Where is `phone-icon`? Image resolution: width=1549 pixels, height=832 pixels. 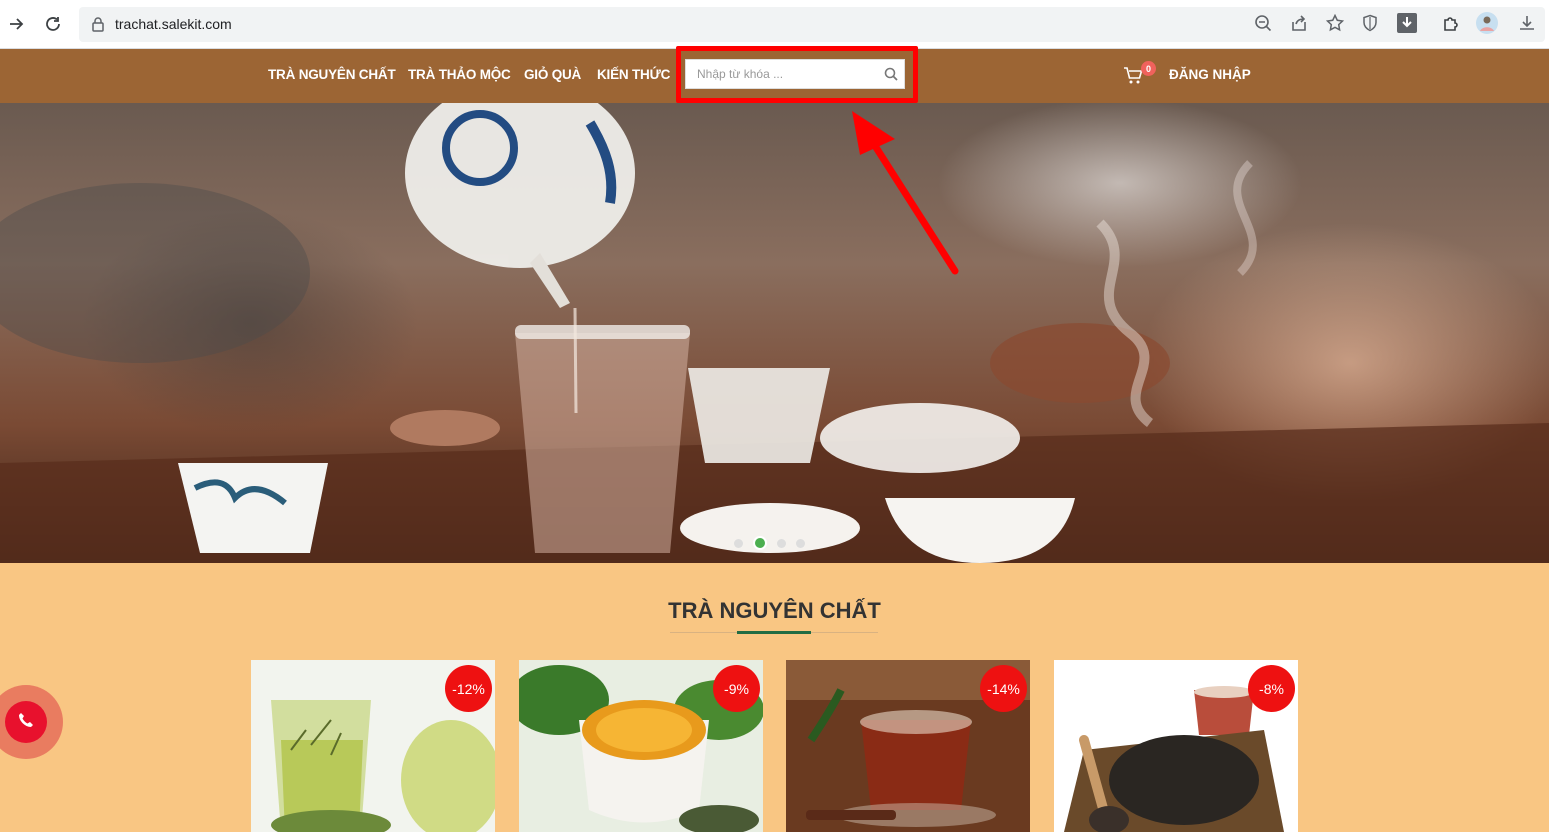
phone-icon is located at coordinates (26, 722).